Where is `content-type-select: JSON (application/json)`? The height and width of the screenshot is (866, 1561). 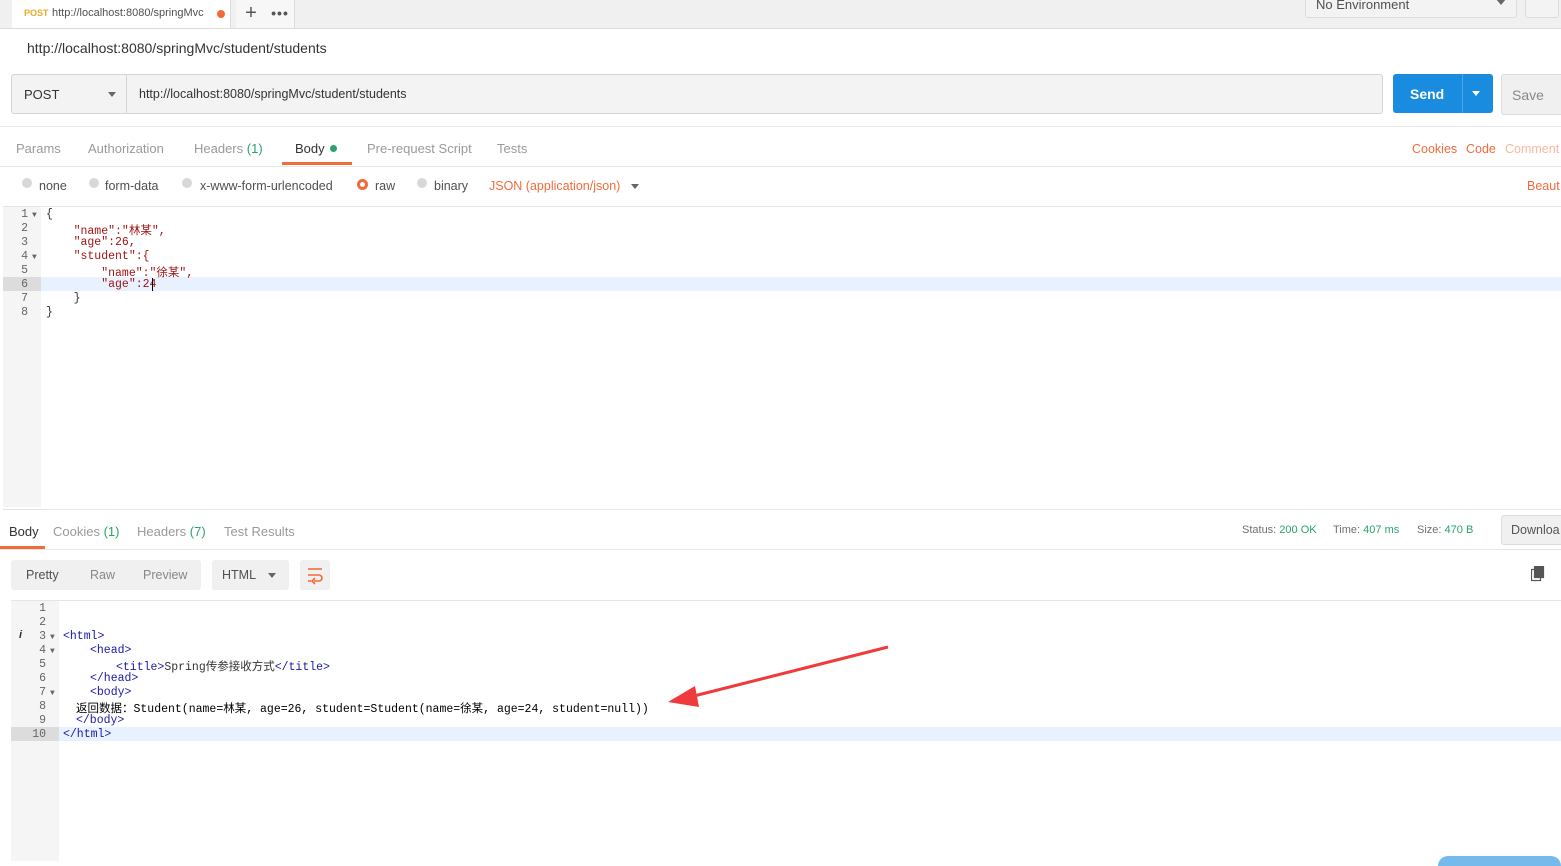
content-type-select: JSON (application/json) is located at coordinates (554, 186).